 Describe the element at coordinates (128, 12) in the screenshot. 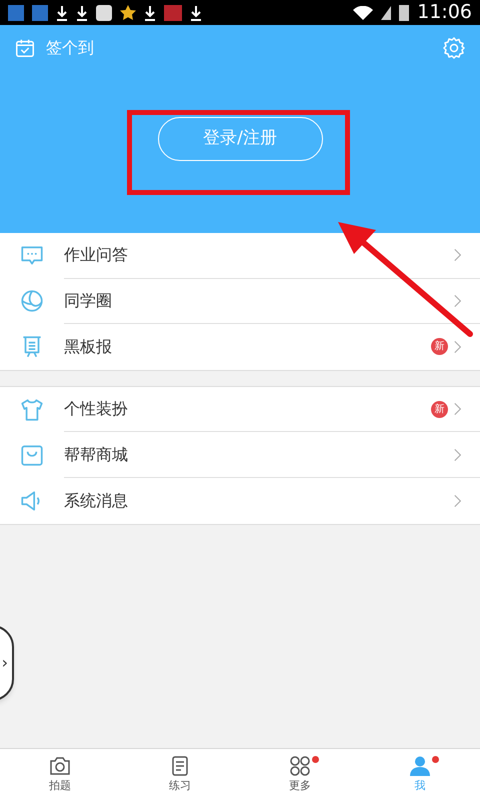

I see `star-icon` at that location.